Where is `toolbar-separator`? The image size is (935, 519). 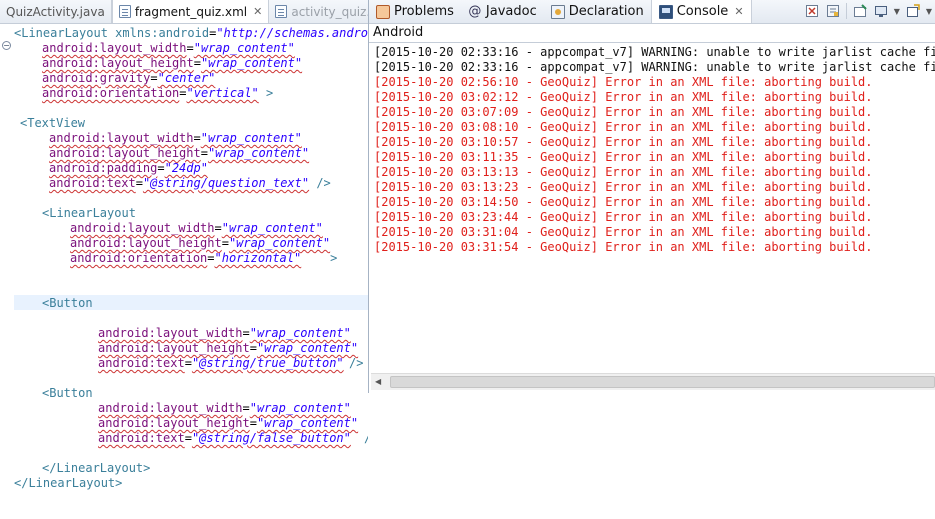
toolbar-separator is located at coordinates (846, 11).